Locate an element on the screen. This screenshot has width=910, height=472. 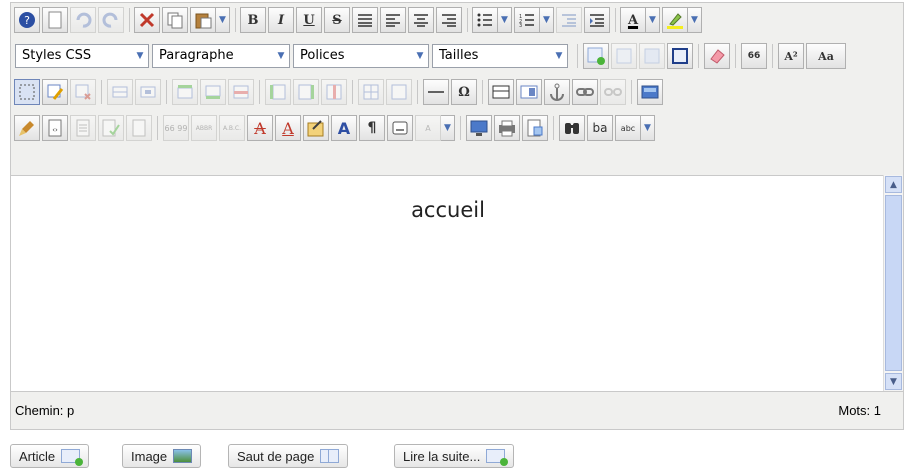
delete-column-icon is located at coordinates (334, 92).